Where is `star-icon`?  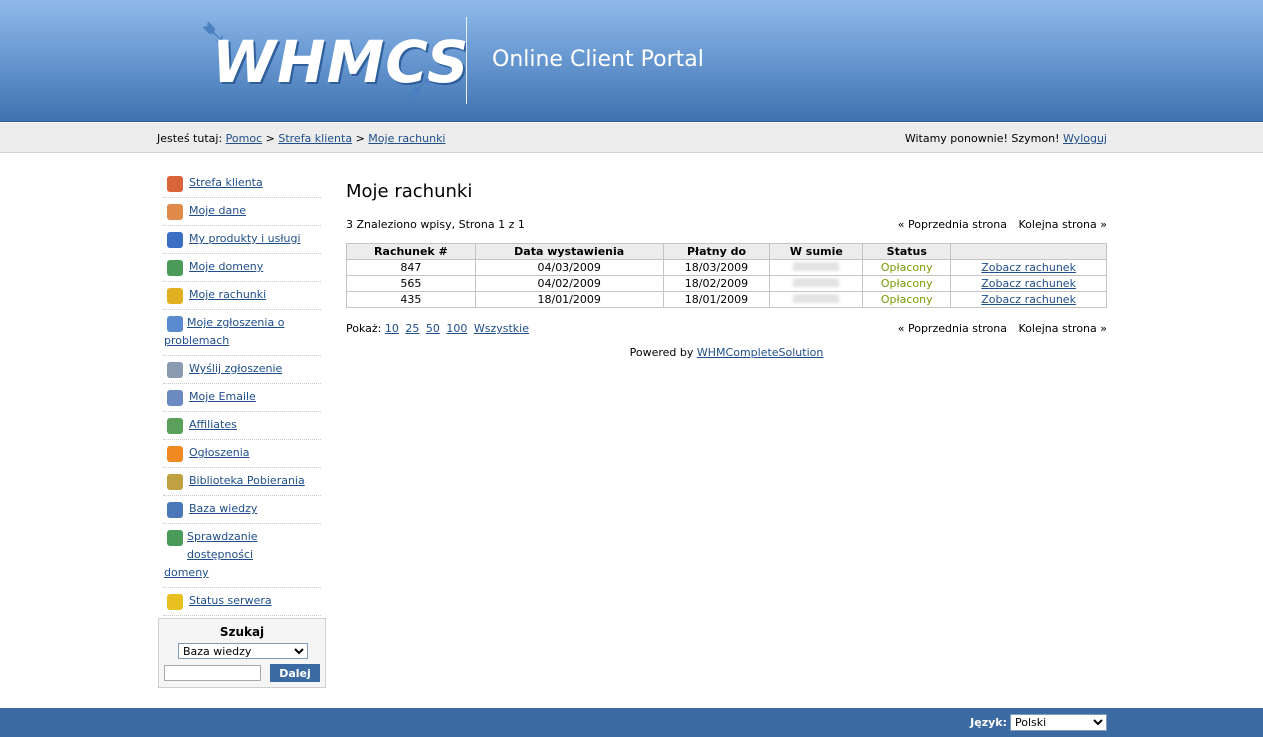
star-icon is located at coordinates (175, 602).